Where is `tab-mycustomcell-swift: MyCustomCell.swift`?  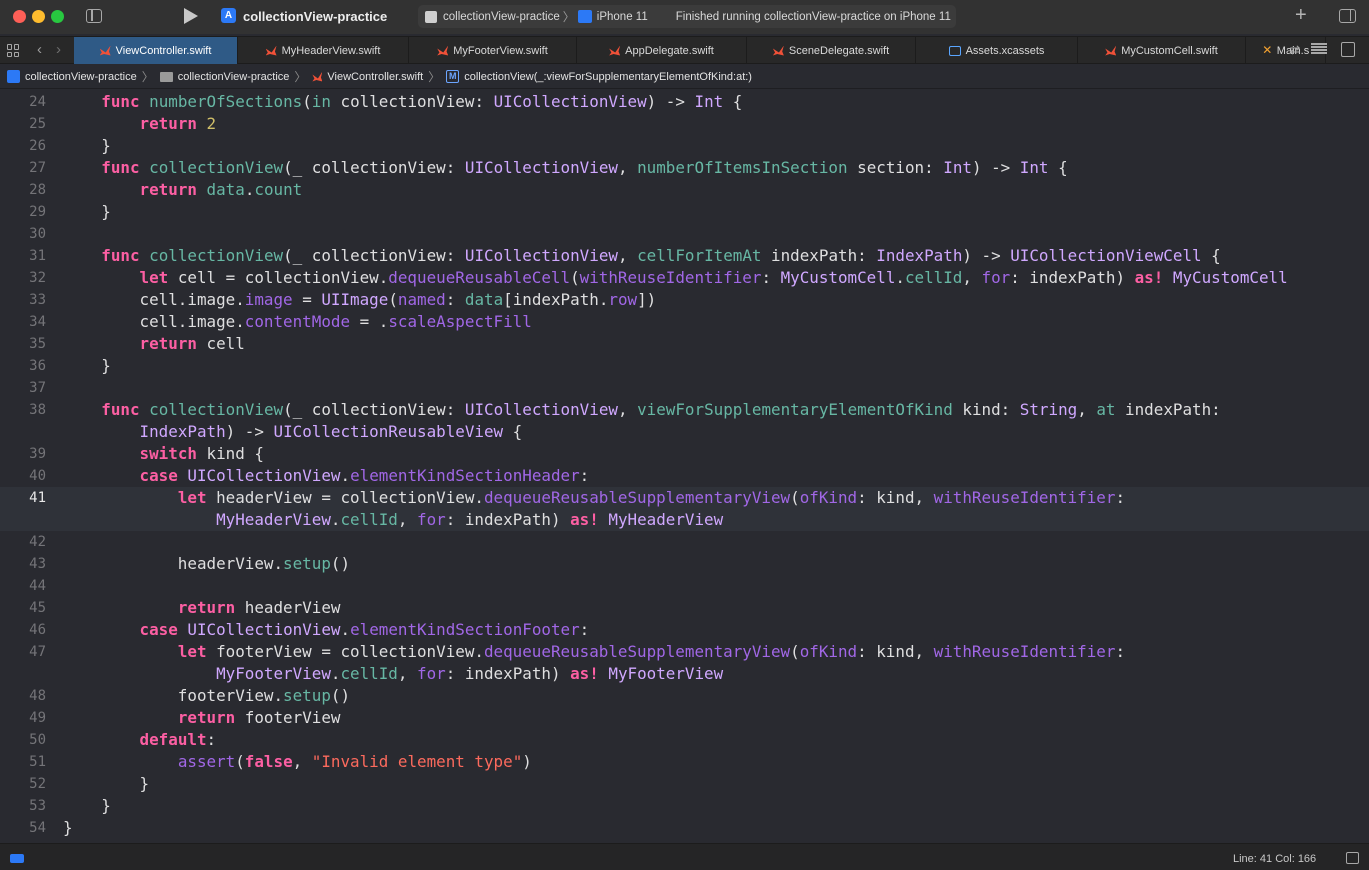 tab-mycustomcell-swift: MyCustomCell.swift is located at coordinates (1162, 50).